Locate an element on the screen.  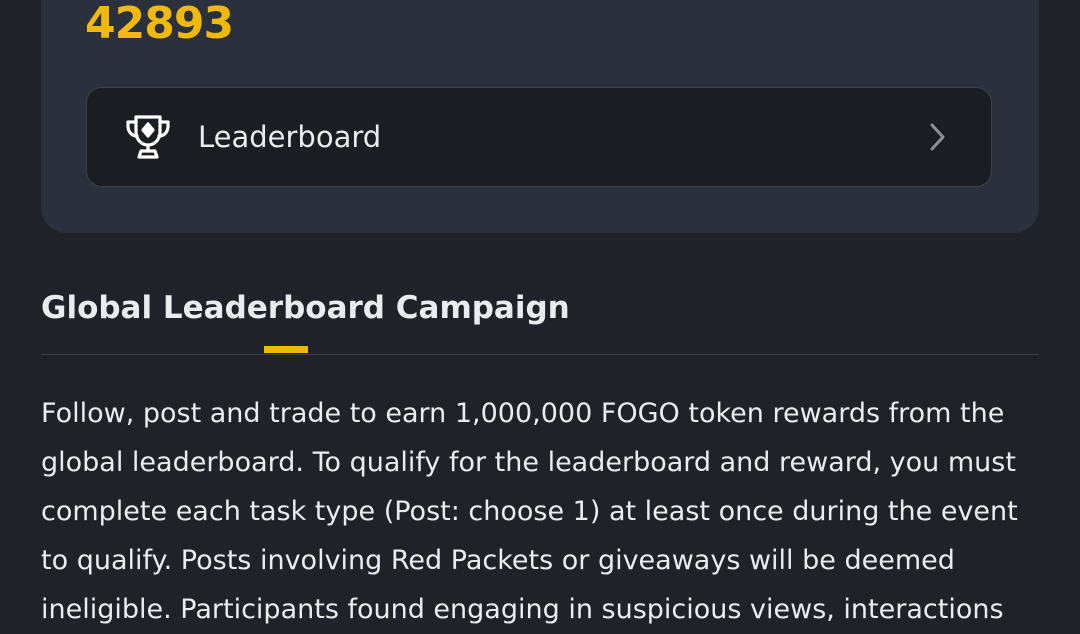
leaderboard-label: Leaderboard is located at coordinates (290, 137).